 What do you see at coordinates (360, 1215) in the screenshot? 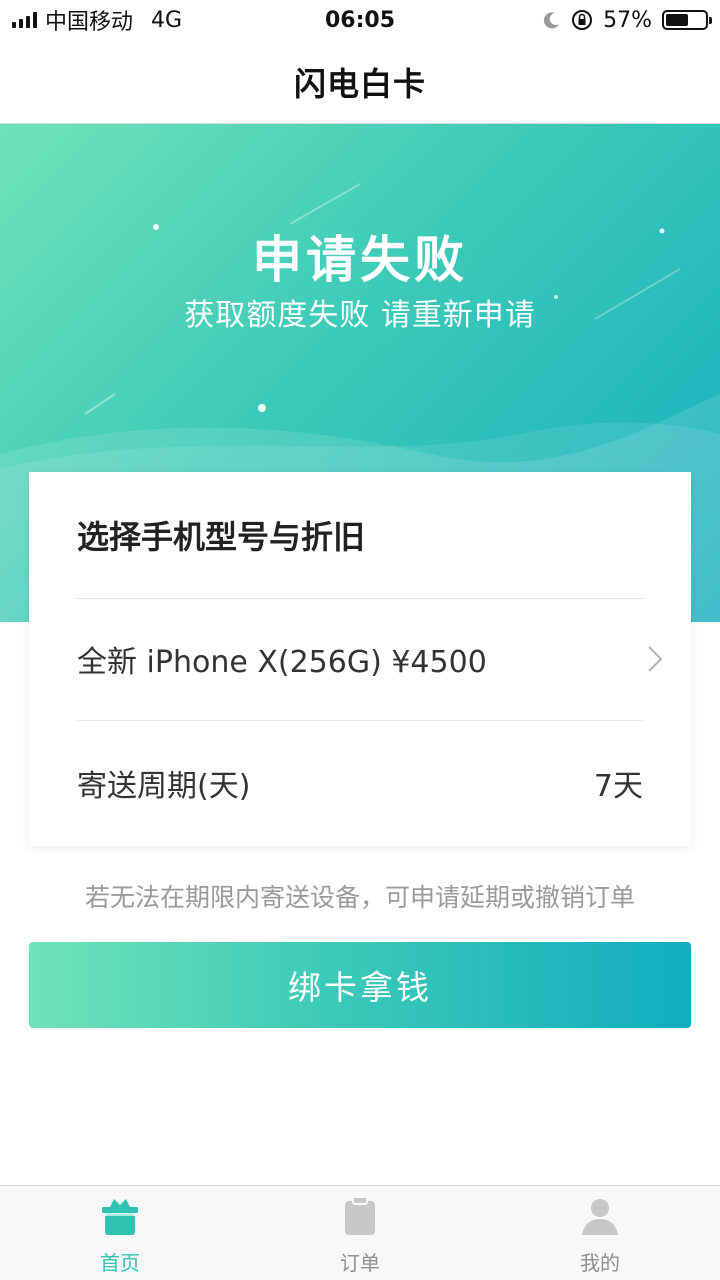
I see `order-icon` at bounding box center [360, 1215].